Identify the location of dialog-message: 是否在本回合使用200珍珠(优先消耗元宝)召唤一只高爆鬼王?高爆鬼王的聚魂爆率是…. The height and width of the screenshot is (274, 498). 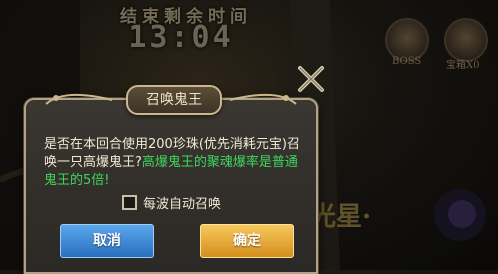
(173, 163).